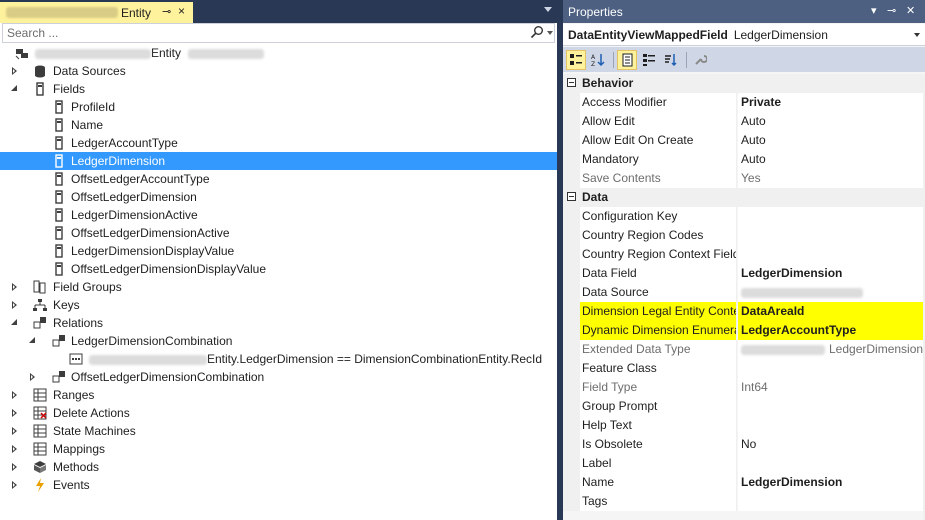  What do you see at coordinates (743, 292) in the screenshot?
I see `property-row: Data Source` at bounding box center [743, 292].